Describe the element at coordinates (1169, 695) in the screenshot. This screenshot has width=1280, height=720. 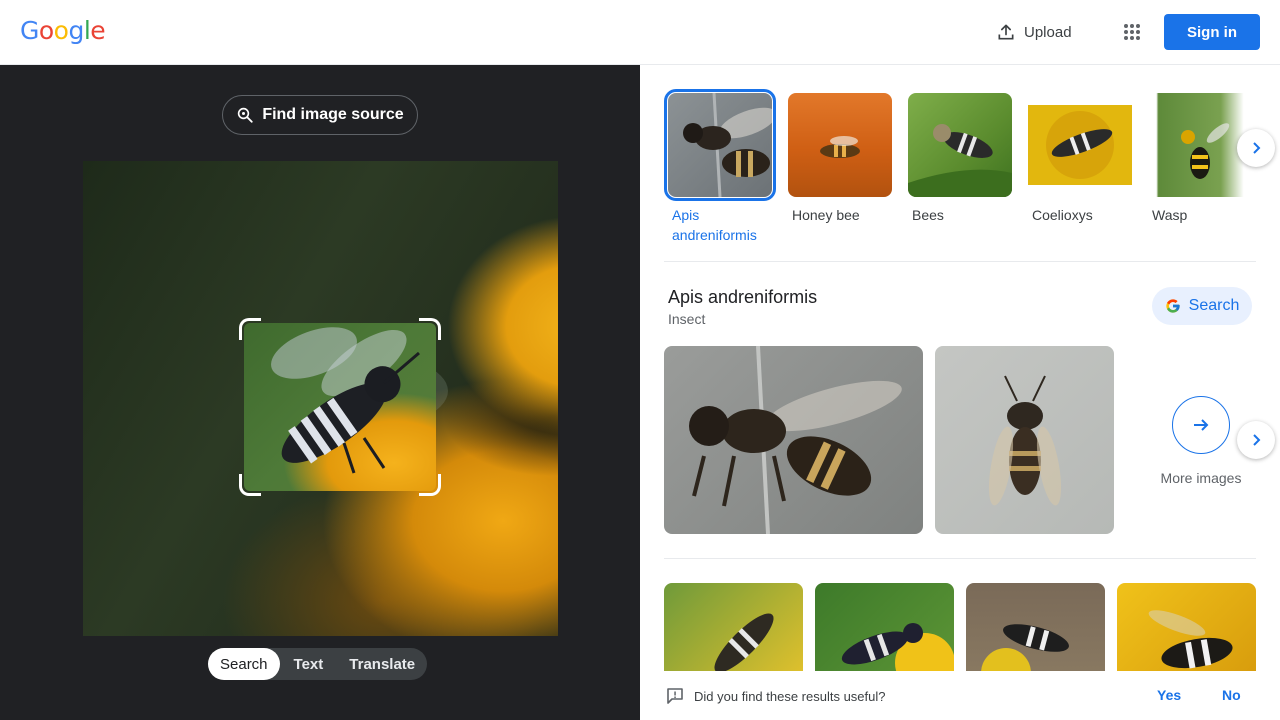
I see `feedback-yes-button: Yes` at that location.